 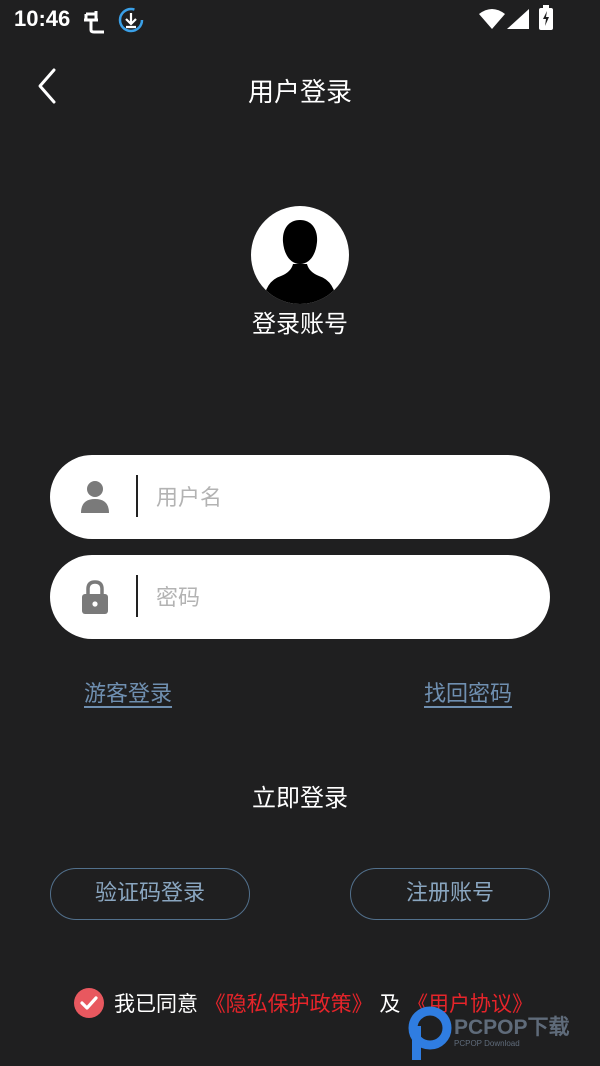 I want to click on battery-icon, so click(x=546, y=17).